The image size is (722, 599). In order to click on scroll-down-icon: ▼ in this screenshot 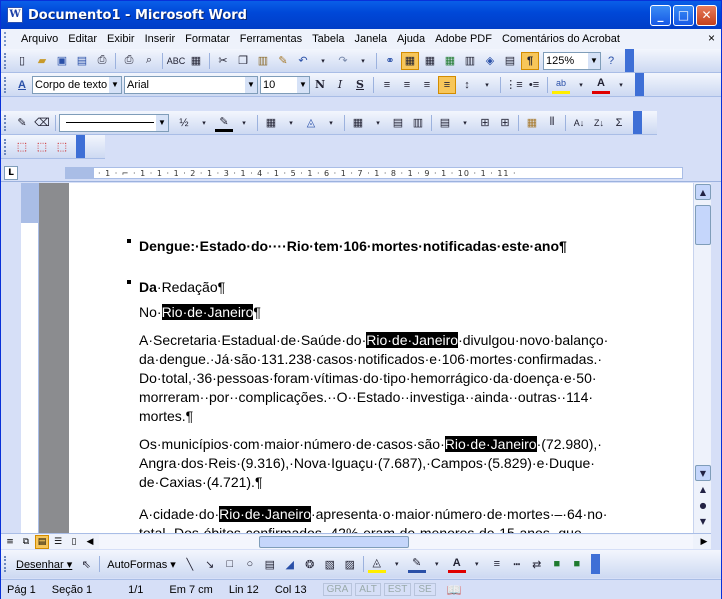, I will do `click(703, 473)`.